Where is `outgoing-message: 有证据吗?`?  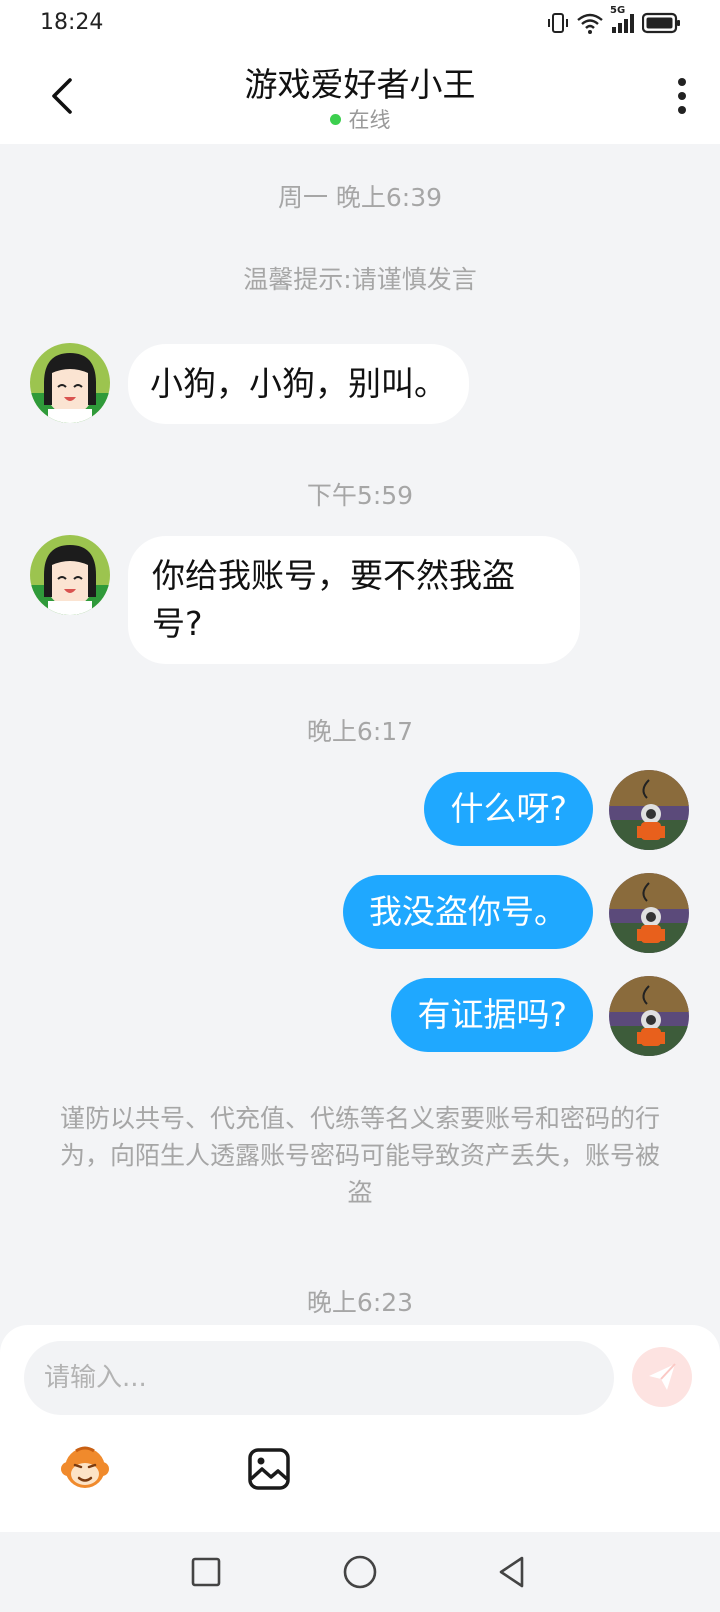
outgoing-message: 有证据吗? is located at coordinates (492, 1015).